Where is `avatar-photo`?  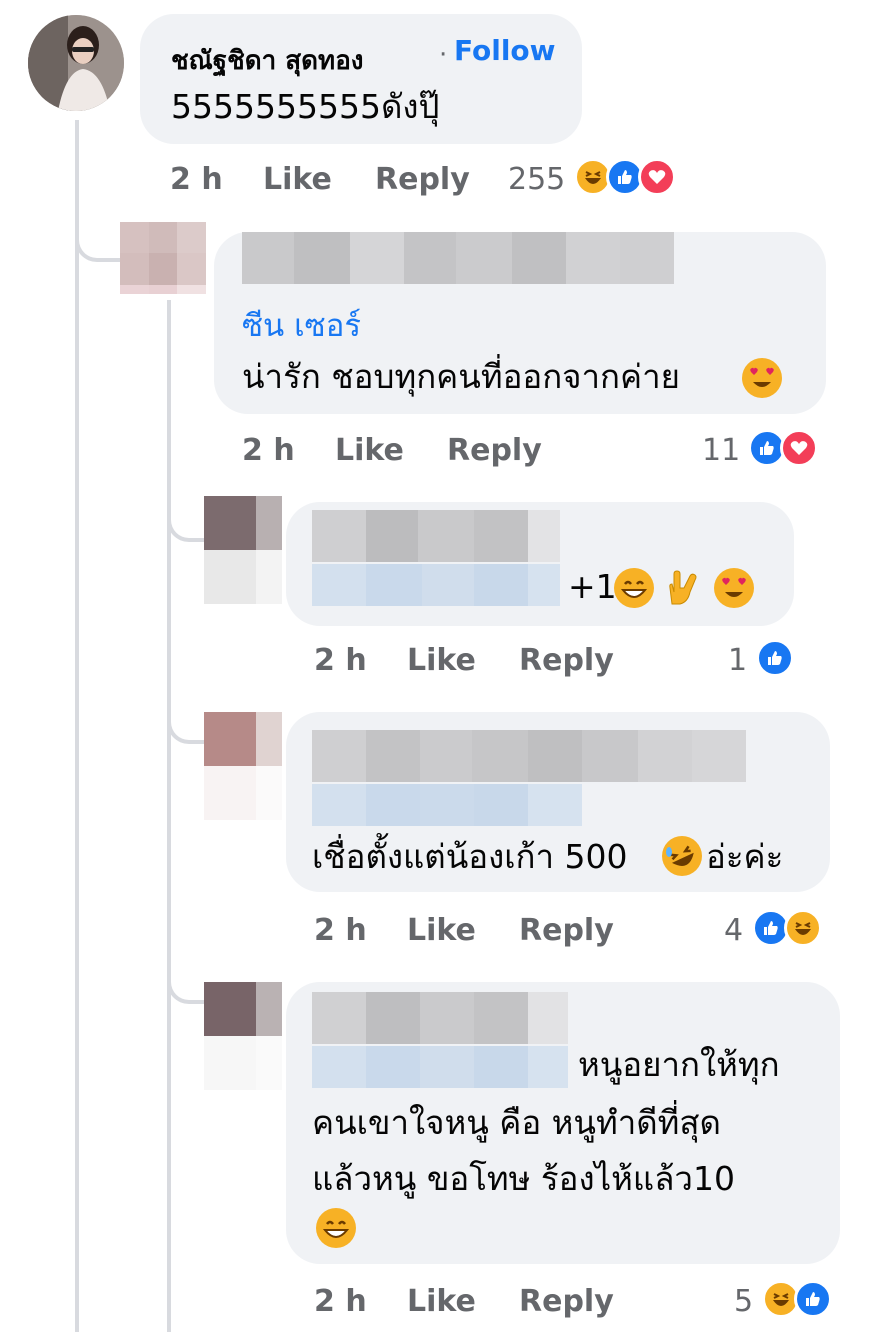
avatar-photo is located at coordinates (76, 63).